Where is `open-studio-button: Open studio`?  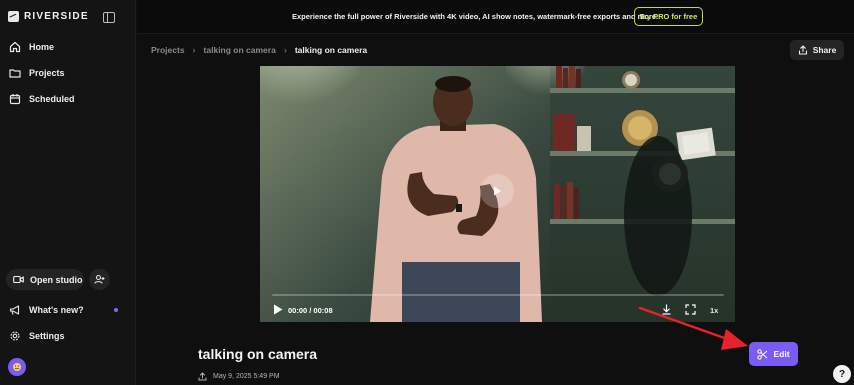
open-studio-button: Open studio is located at coordinates (45, 279).